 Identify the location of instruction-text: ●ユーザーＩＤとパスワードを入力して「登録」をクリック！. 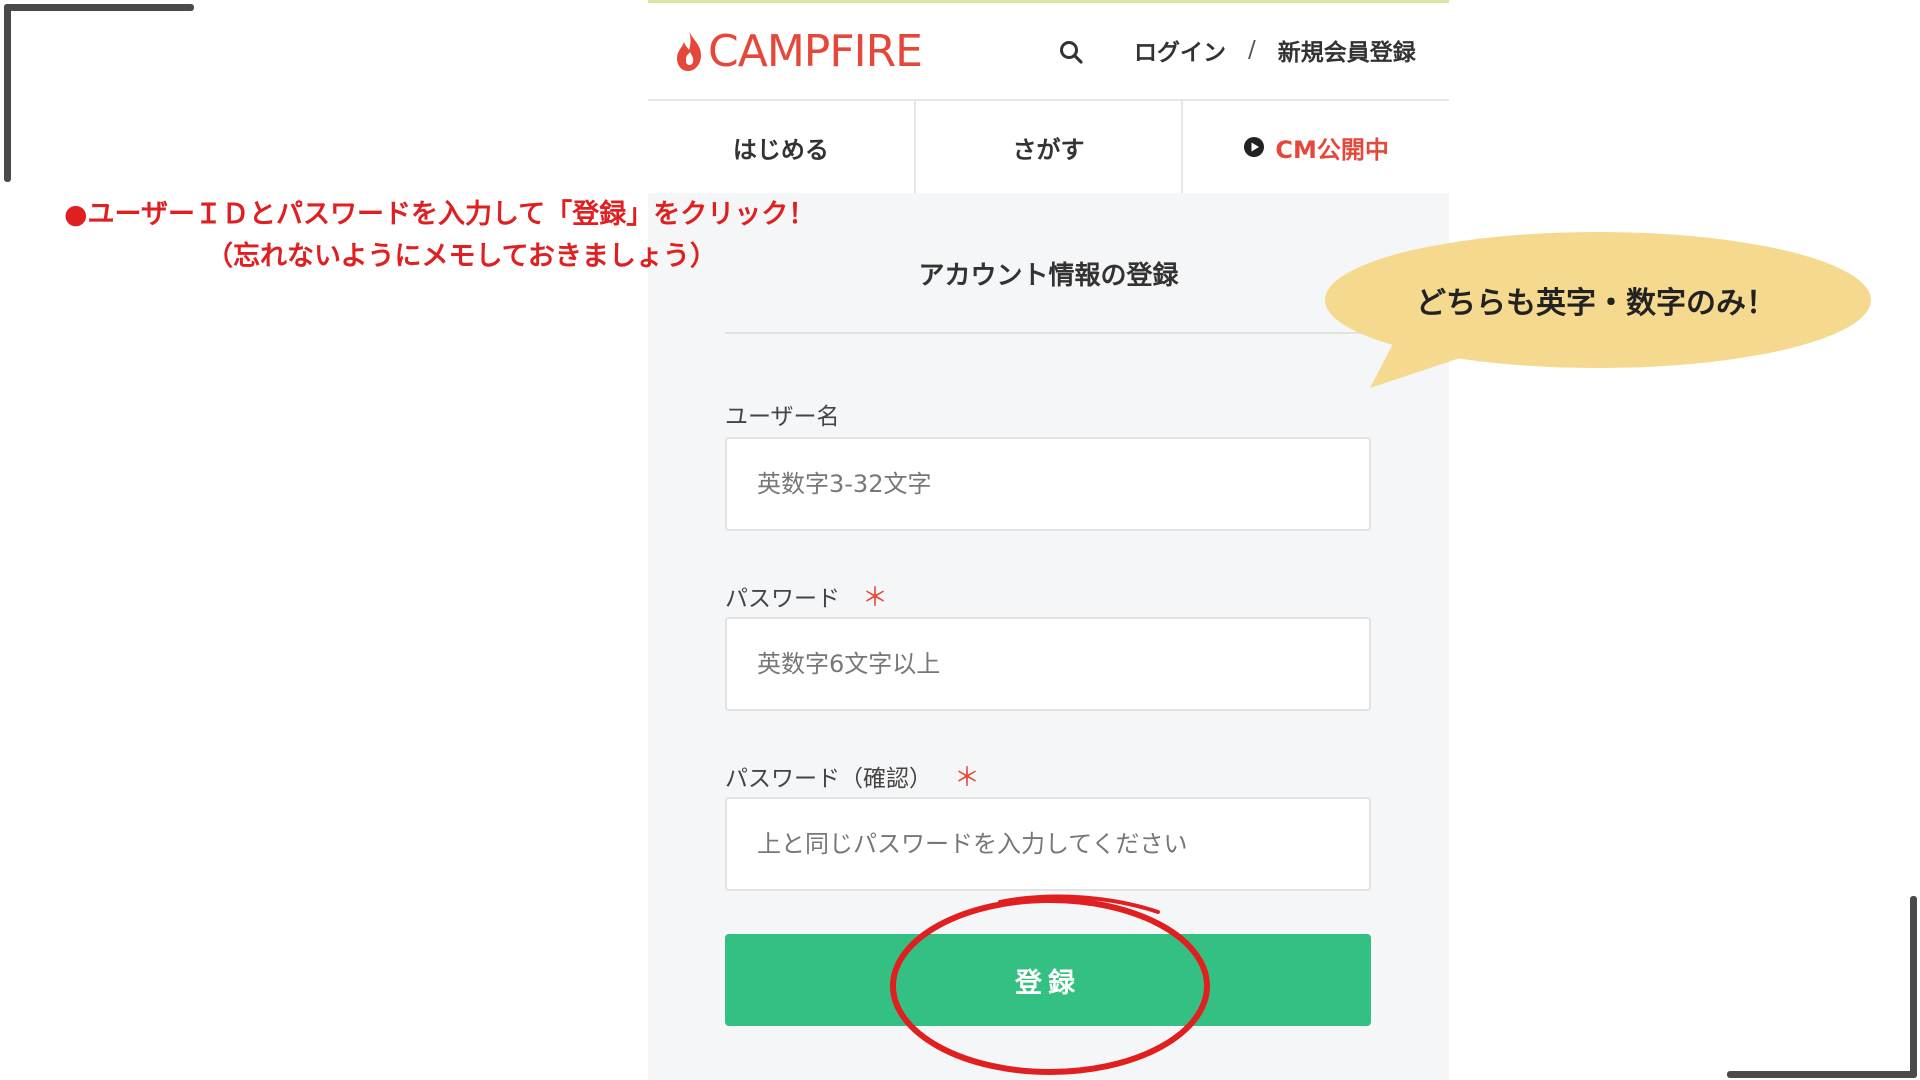
(440, 214).